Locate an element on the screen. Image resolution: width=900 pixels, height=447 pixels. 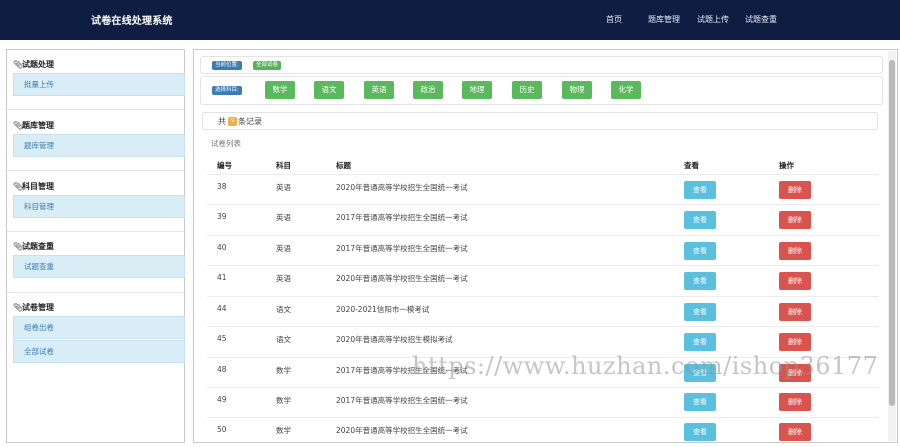
nav-duplicate-check: 试题查重 is located at coordinates (761, 19).